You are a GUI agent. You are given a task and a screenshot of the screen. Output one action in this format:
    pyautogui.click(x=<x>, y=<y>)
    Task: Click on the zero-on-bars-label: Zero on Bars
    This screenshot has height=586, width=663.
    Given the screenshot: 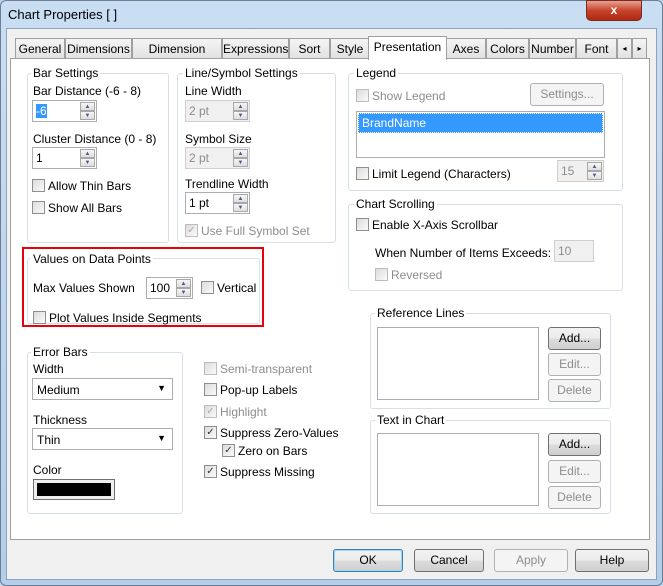 What is the action you would take?
    pyautogui.click(x=272, y=451)
    